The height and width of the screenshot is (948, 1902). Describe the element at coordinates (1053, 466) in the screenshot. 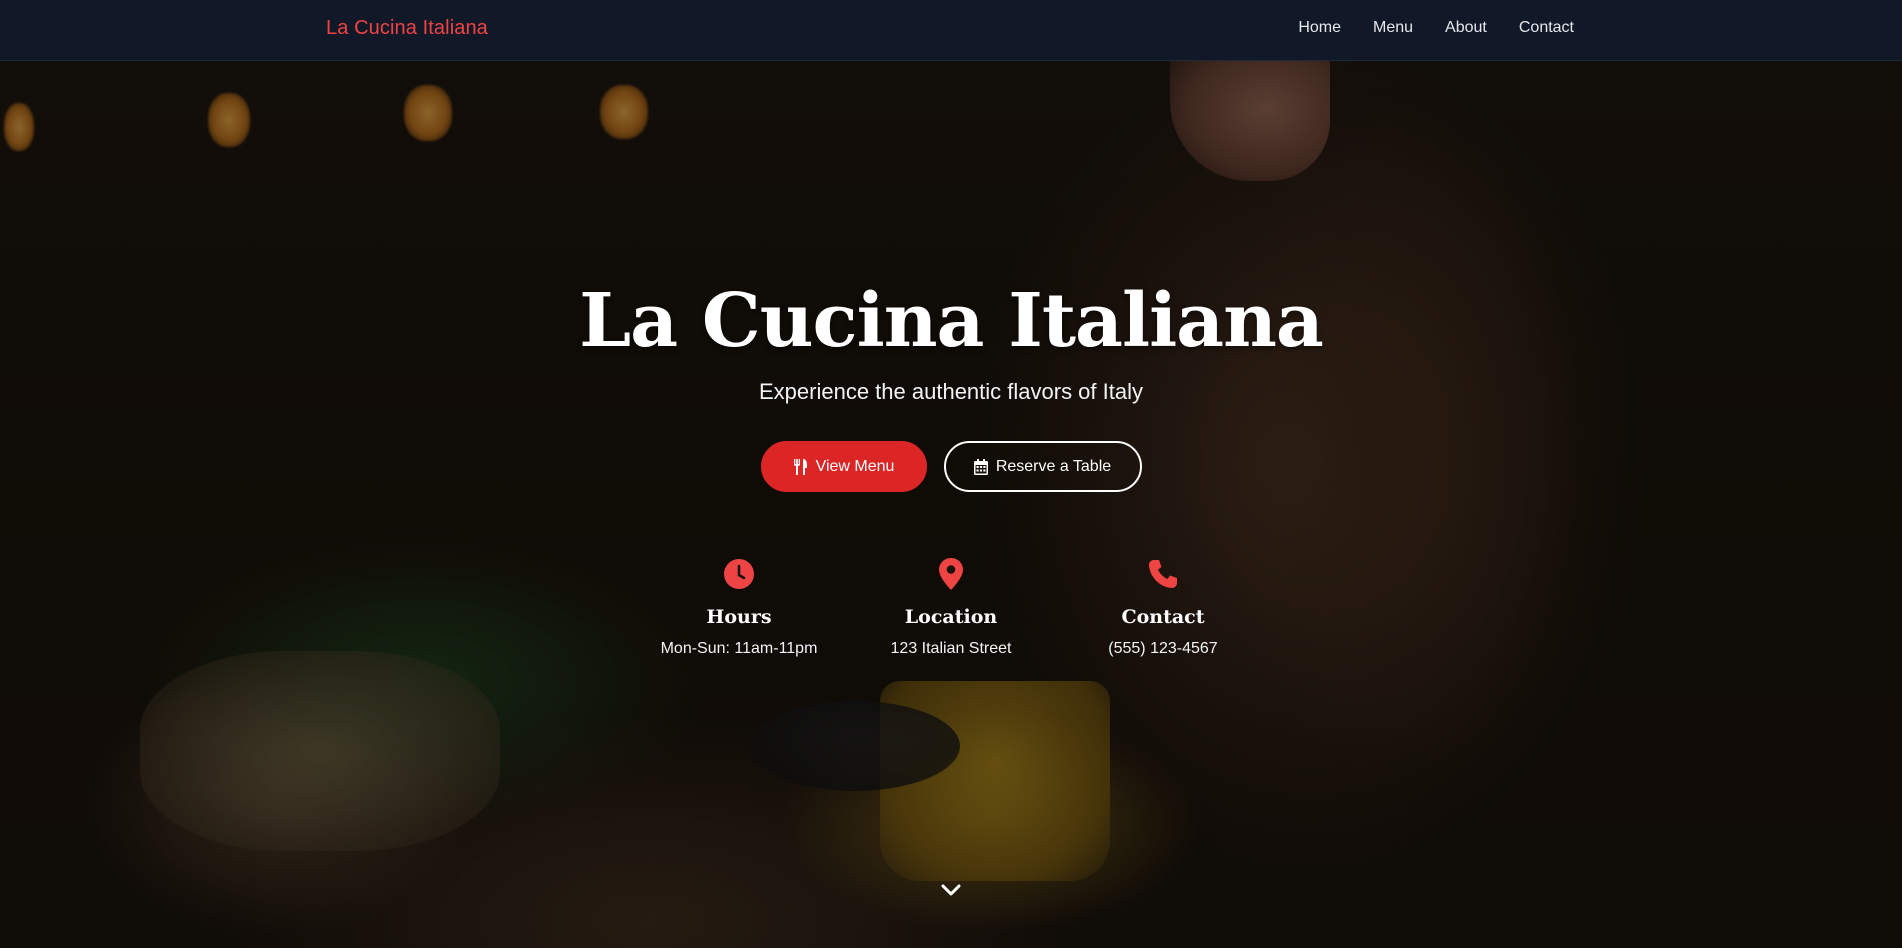

I see `reserve-table-label: Reserve a Table` at that location.